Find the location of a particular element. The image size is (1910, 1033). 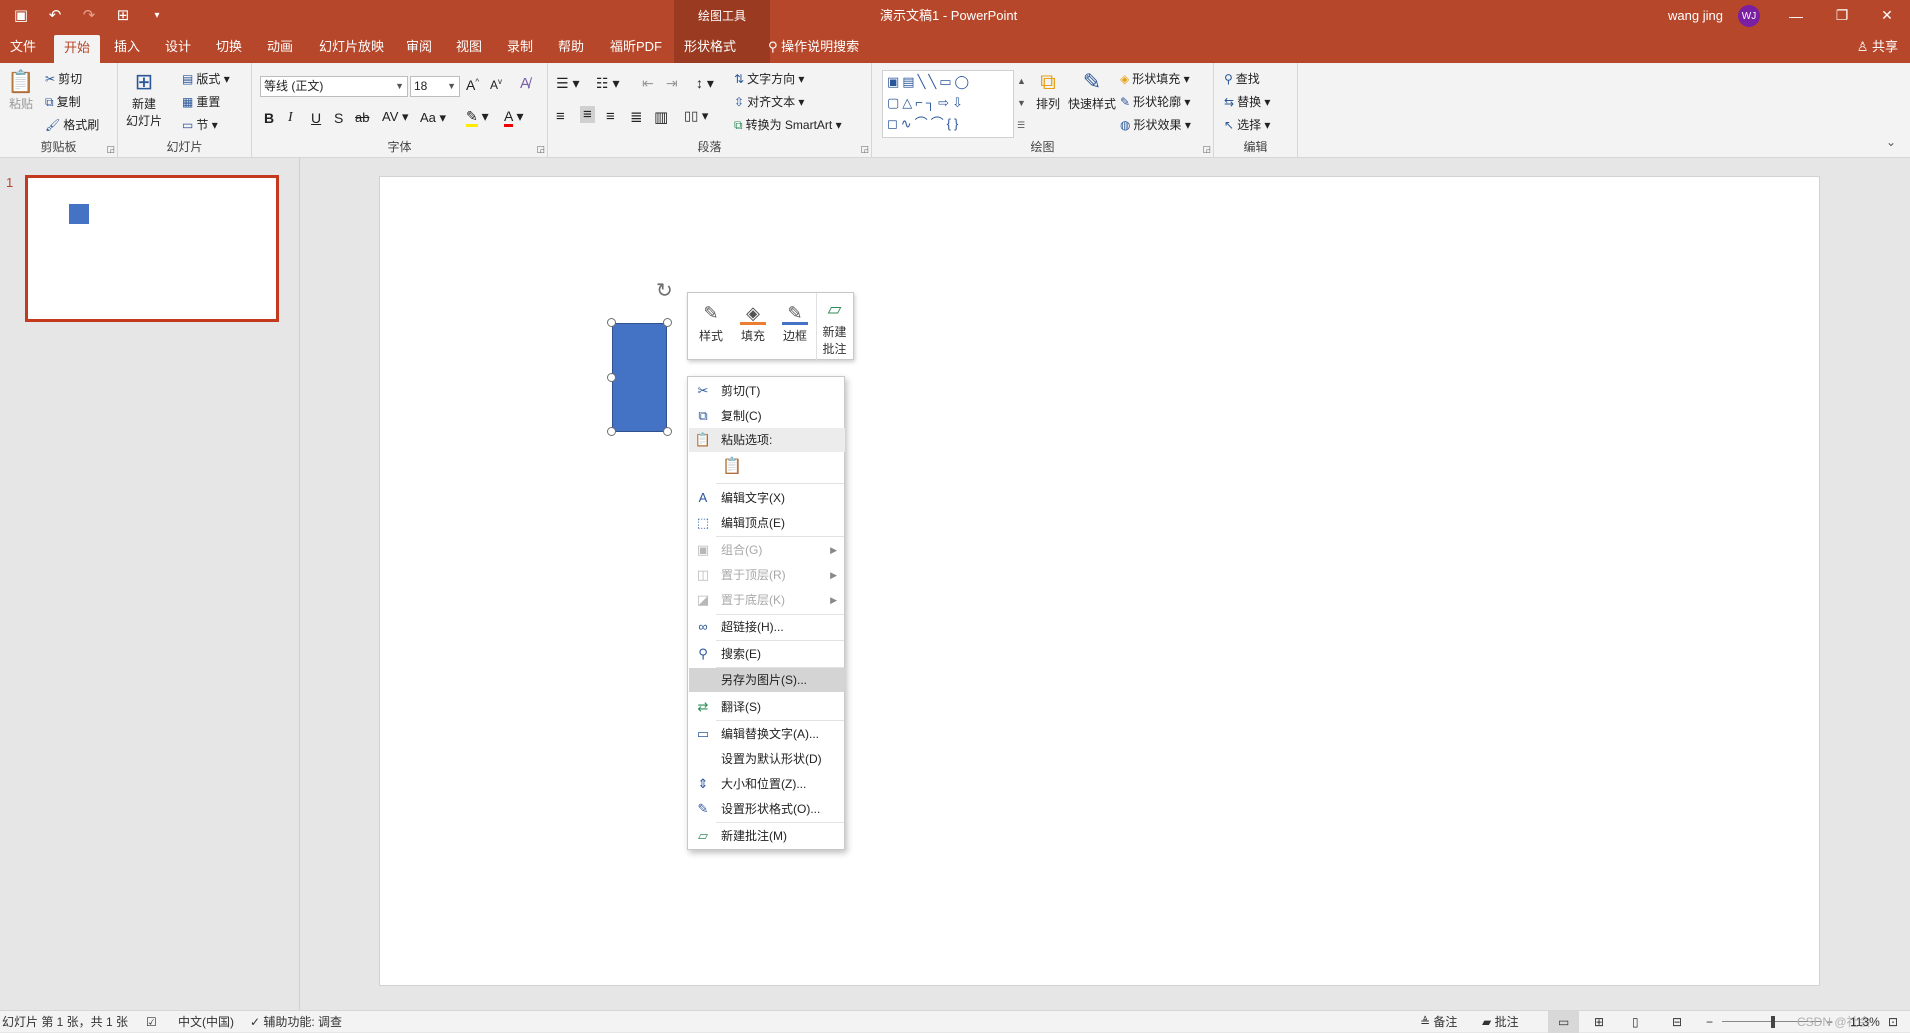

align-text-button: ⇳ 对齐文本 ▾ is located at coordinates (769, 101).